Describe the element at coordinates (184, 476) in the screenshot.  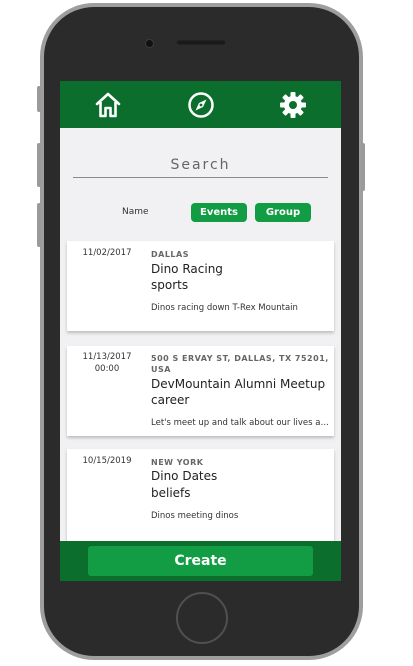
I see `event-title: Dino Dates` at that location.